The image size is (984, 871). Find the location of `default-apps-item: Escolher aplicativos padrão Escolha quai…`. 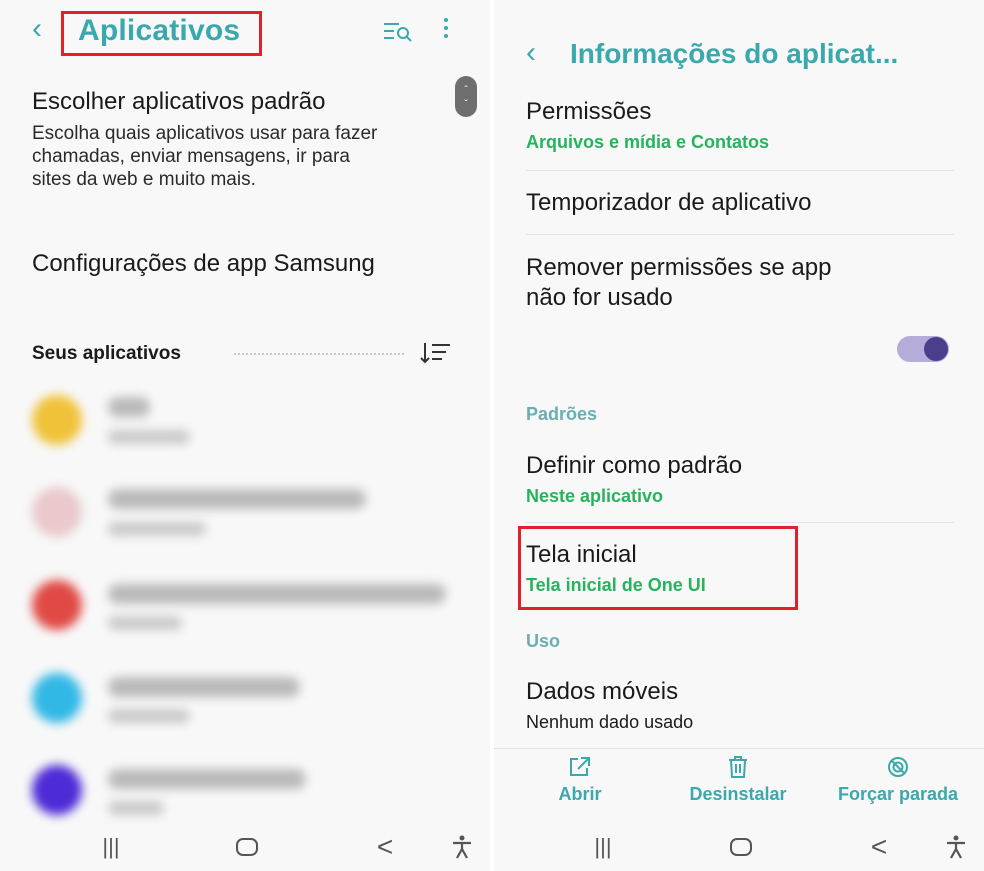

default-apps-item: Escolher aplicativos padrão Escolha quai… is located at coordinates (247, 139).